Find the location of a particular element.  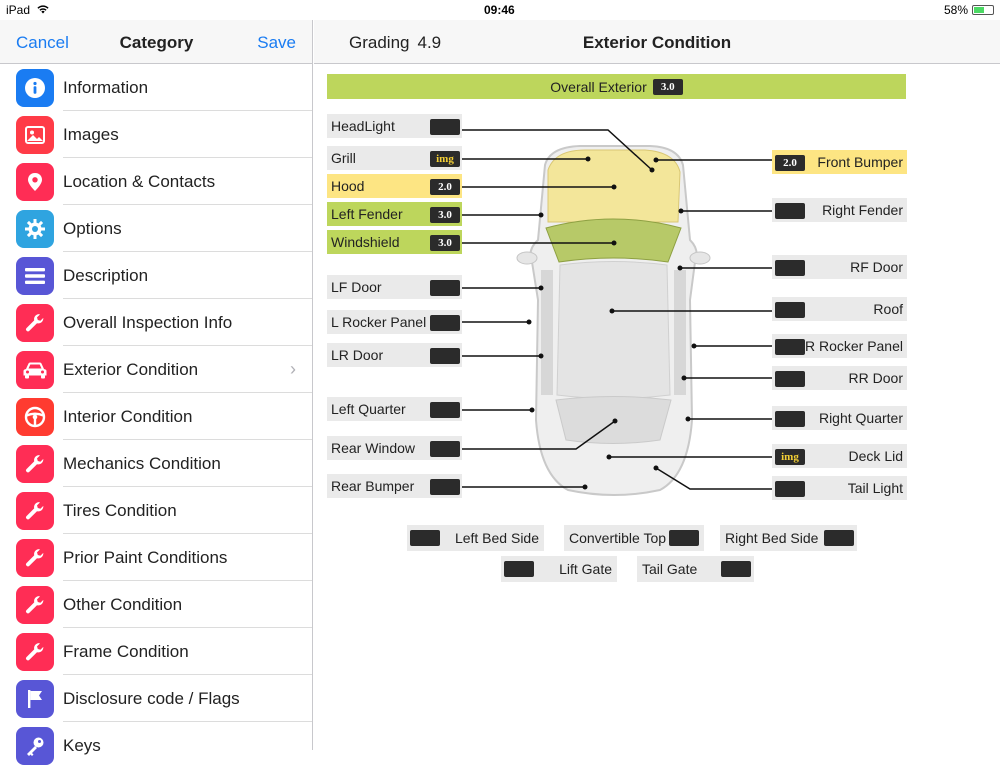

part-lift-gate: Lift Gate is located at coordinates (559, 569).